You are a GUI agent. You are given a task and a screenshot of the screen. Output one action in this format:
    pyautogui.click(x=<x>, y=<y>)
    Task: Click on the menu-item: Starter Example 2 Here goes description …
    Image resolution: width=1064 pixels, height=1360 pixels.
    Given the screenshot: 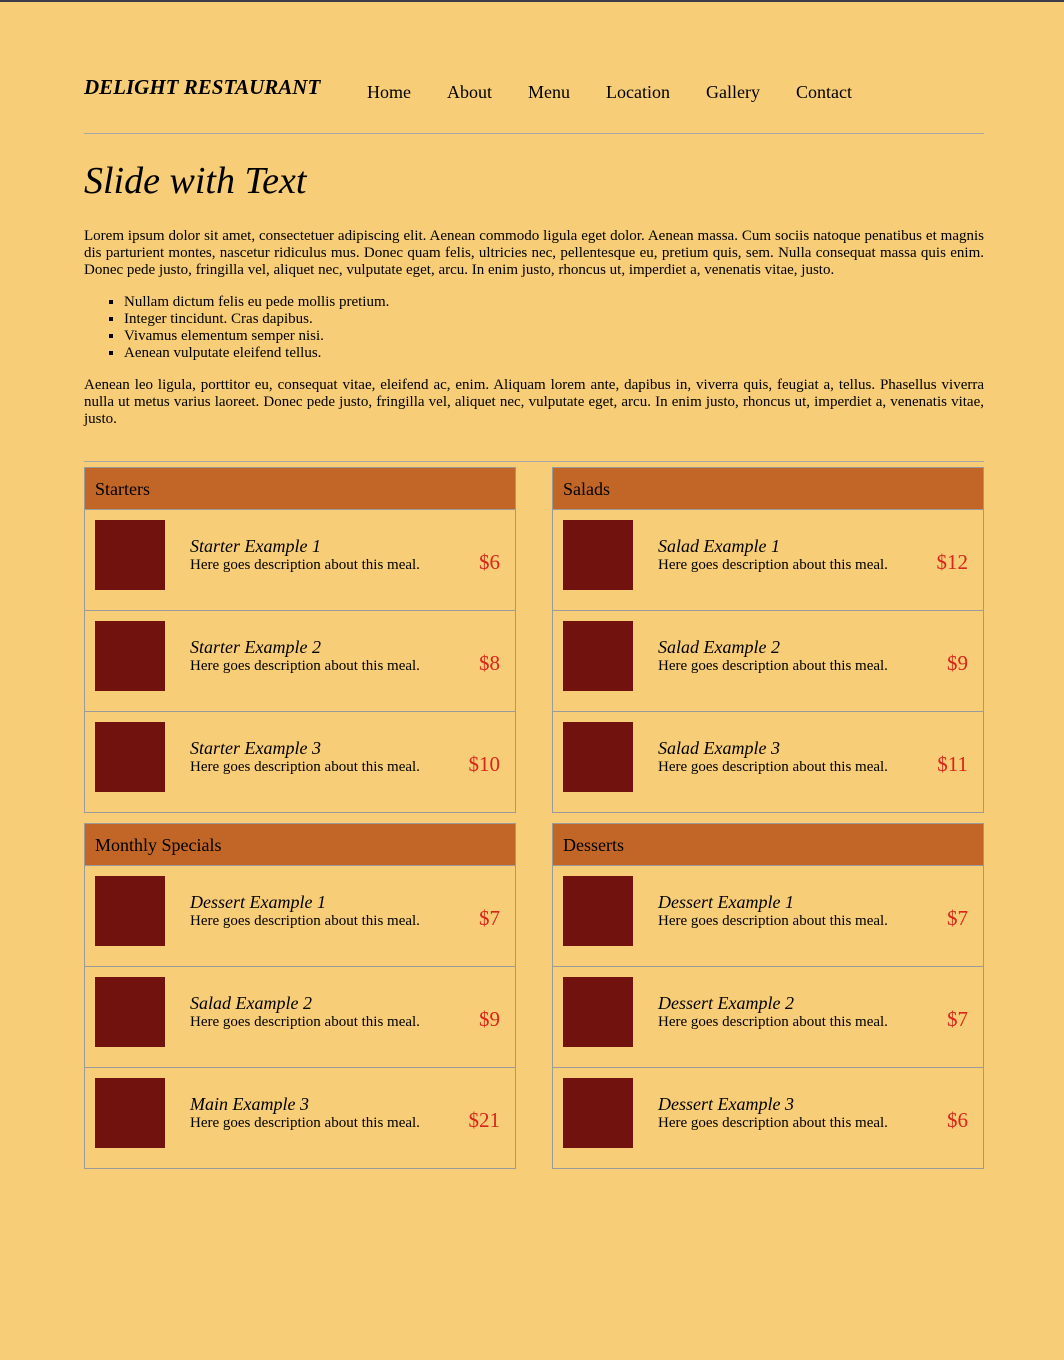 What is the action you would take?
    pyautogui.click(x=300, y=661)
    